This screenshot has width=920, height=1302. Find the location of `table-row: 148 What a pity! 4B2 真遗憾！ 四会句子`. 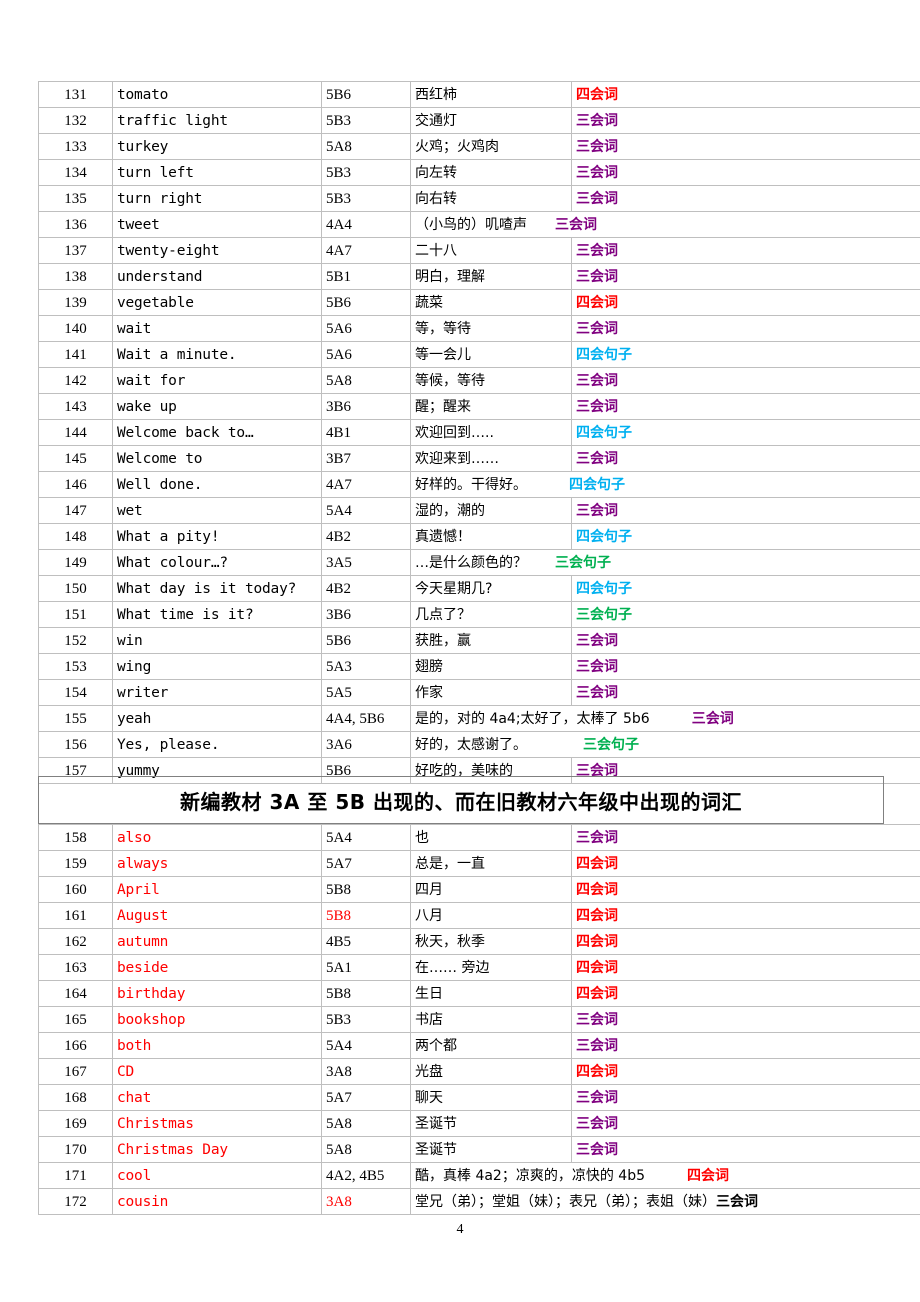

table-row: 148 What a pity! 4B2 真遗憾！ 四会句子 is located at coordinates (479, 536).